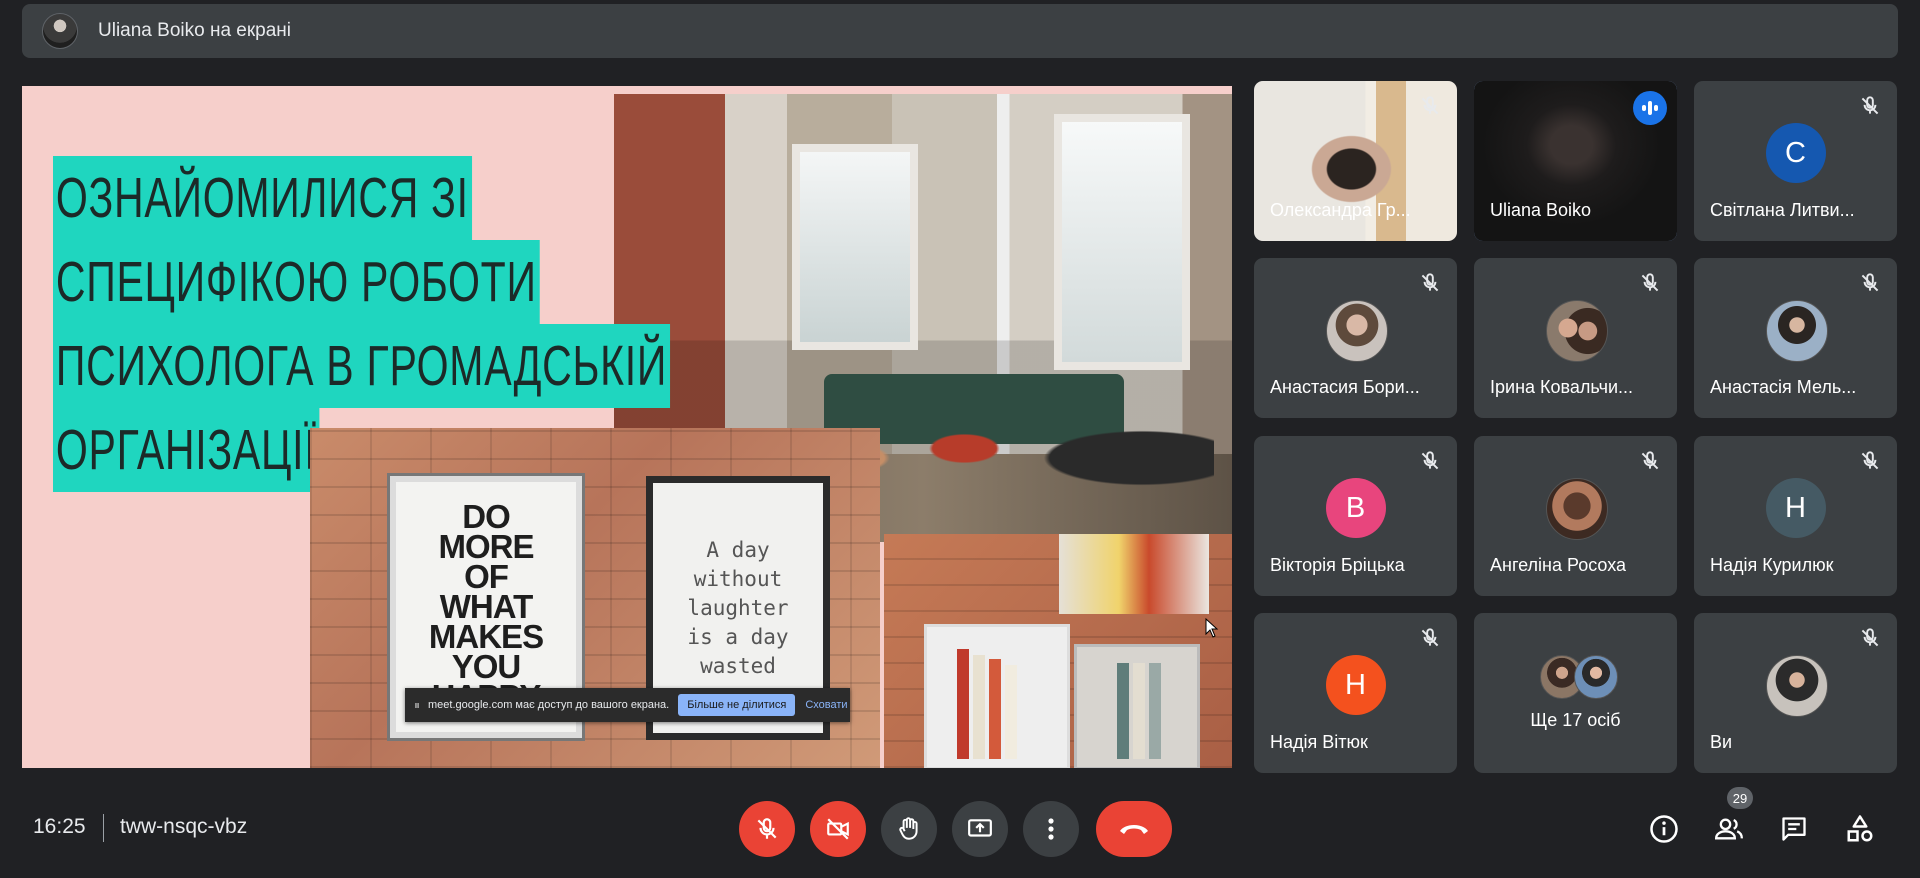 The width and height of the screenshot is (1920, 878). What do you see at coordinates (184, 826) in the screenshot?
I see `meeting-code: tww-nsqc-vbz` at bounding box center [184, 826].